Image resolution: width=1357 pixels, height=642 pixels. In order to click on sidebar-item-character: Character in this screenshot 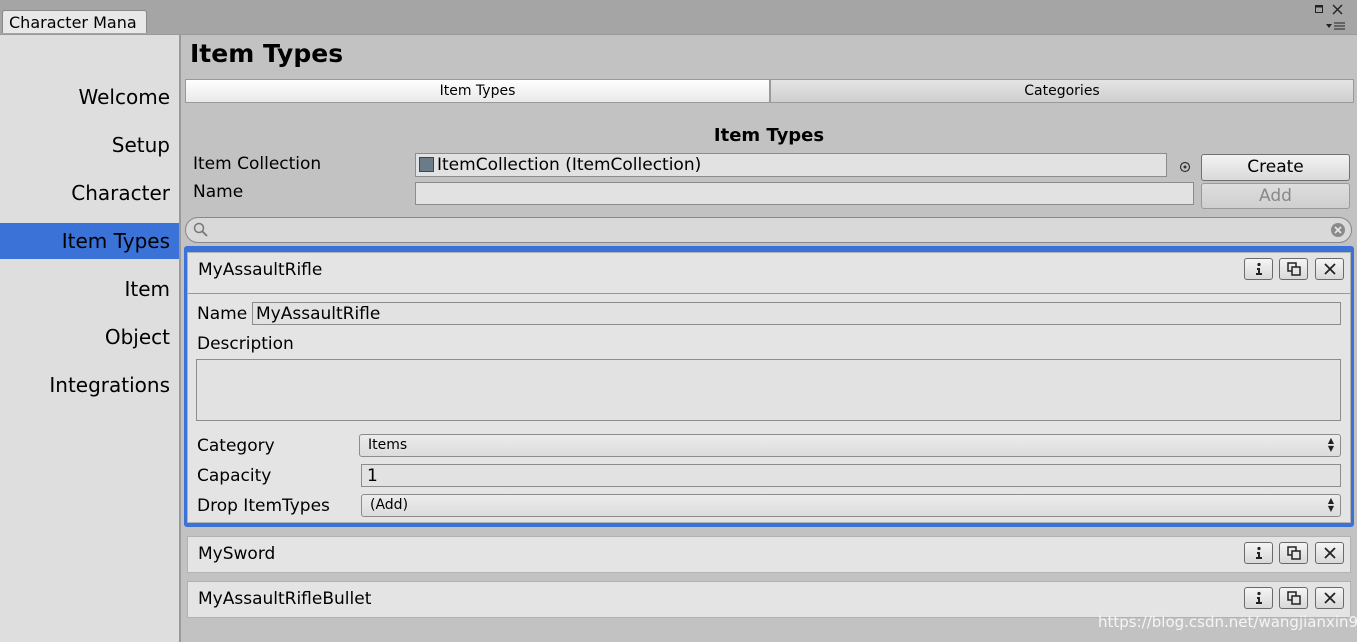, I will do `click(89, 193)`.